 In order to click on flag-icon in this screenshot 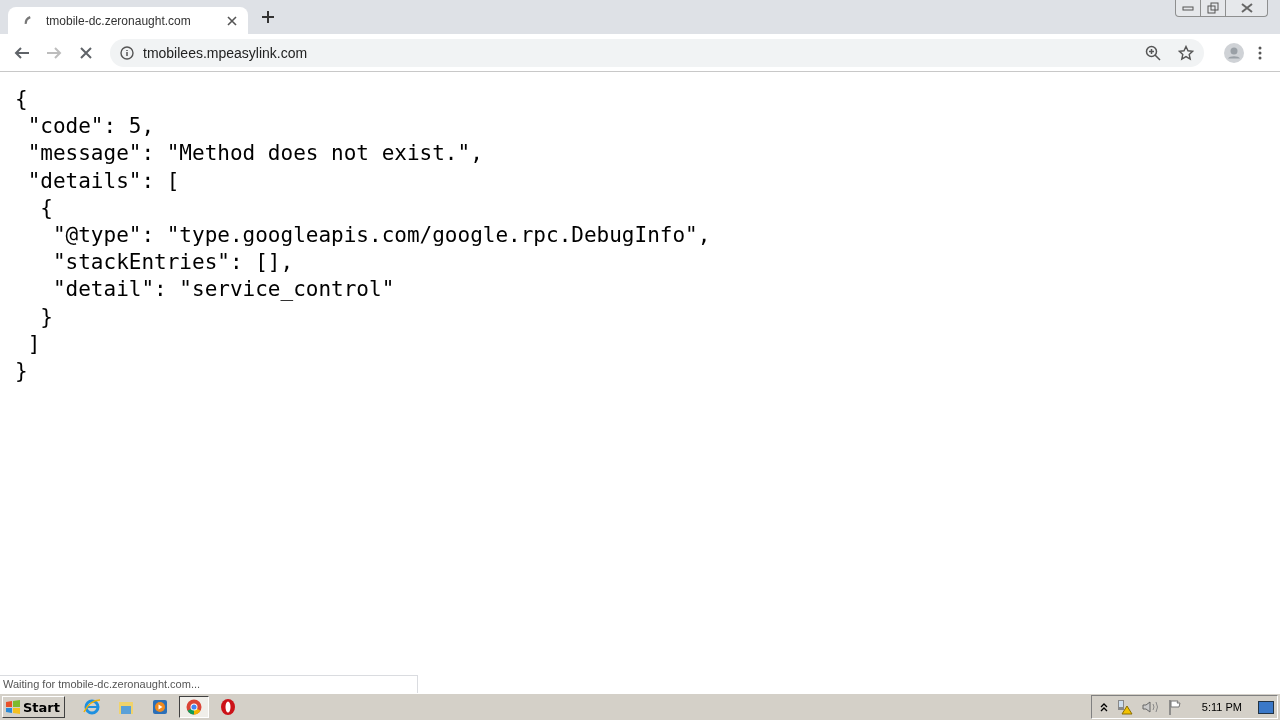, I will do `click(1175, 707)`.